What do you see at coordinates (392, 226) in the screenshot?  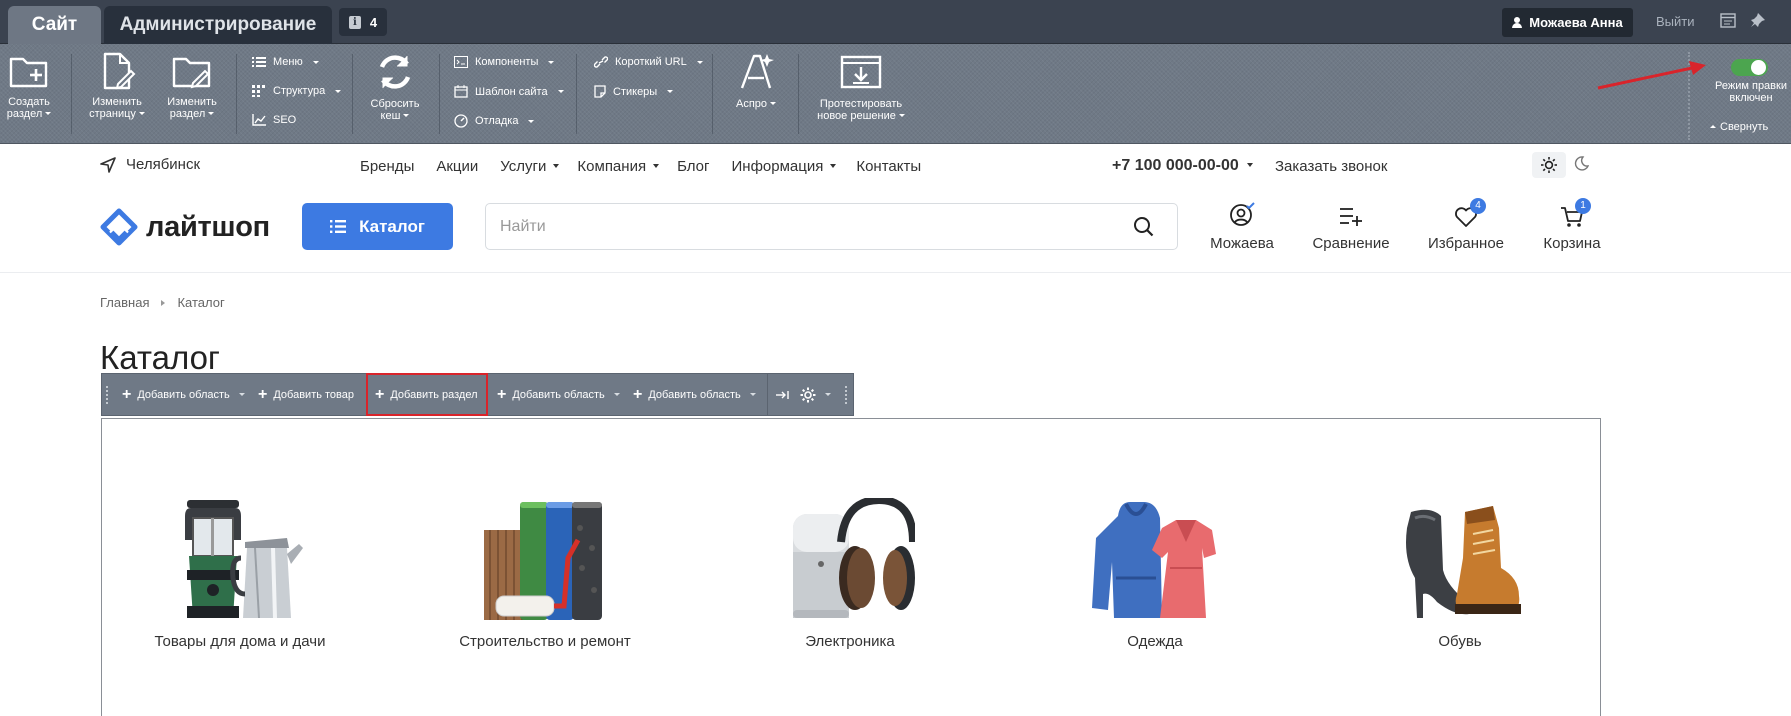 I see `catalog-button-label: Каталог` at bounding box center [392, 226].